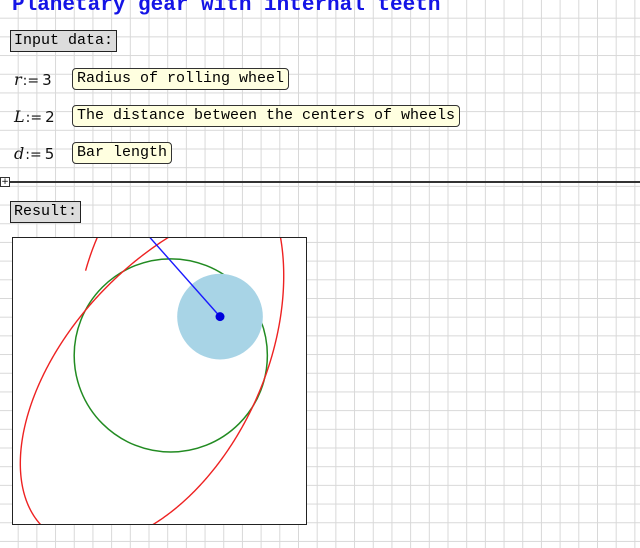 The image size is (640, 548). What do you see at coordinates (47, 80) in the screenshot?
I see `radius-value: 3` at bounding box center [47, 80].